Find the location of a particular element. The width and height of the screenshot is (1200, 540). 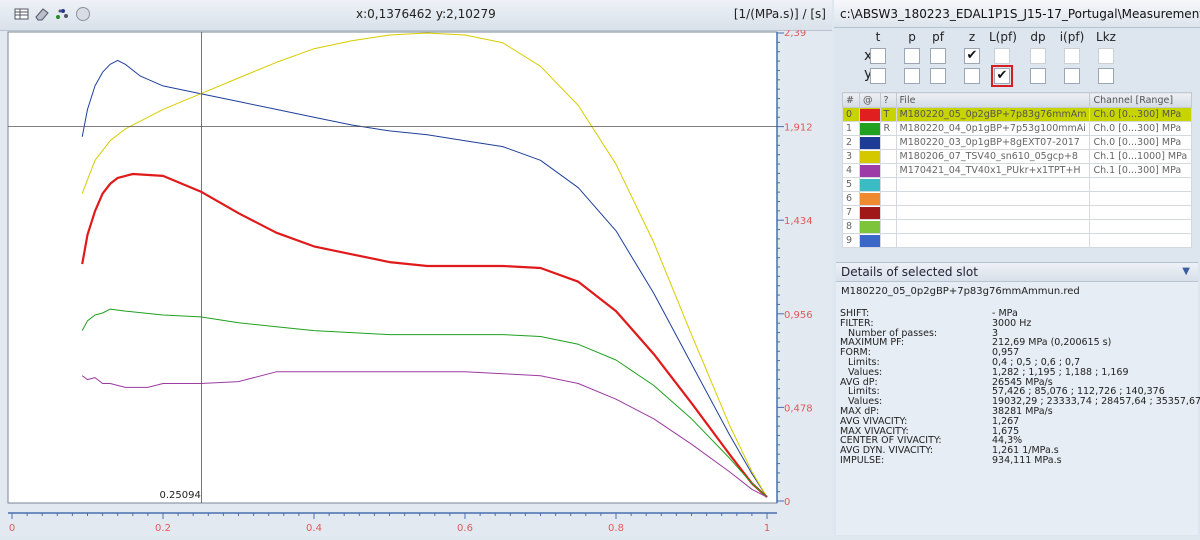

column-header-i(pf): i(pf) is located at coordinates (1072, 37).